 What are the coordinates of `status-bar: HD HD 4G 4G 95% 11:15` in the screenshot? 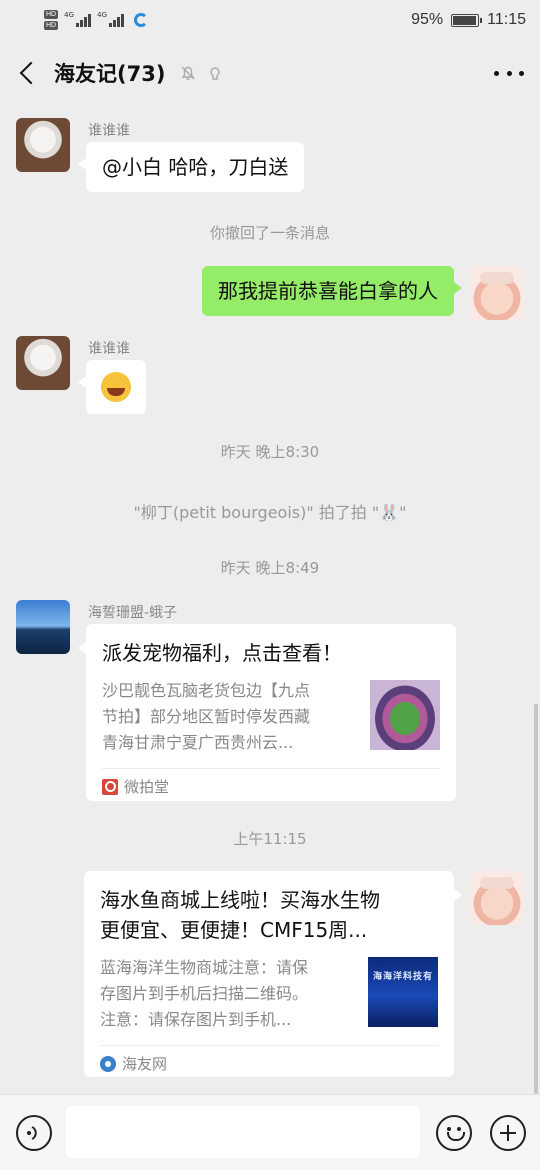 It's located at (270, 20).